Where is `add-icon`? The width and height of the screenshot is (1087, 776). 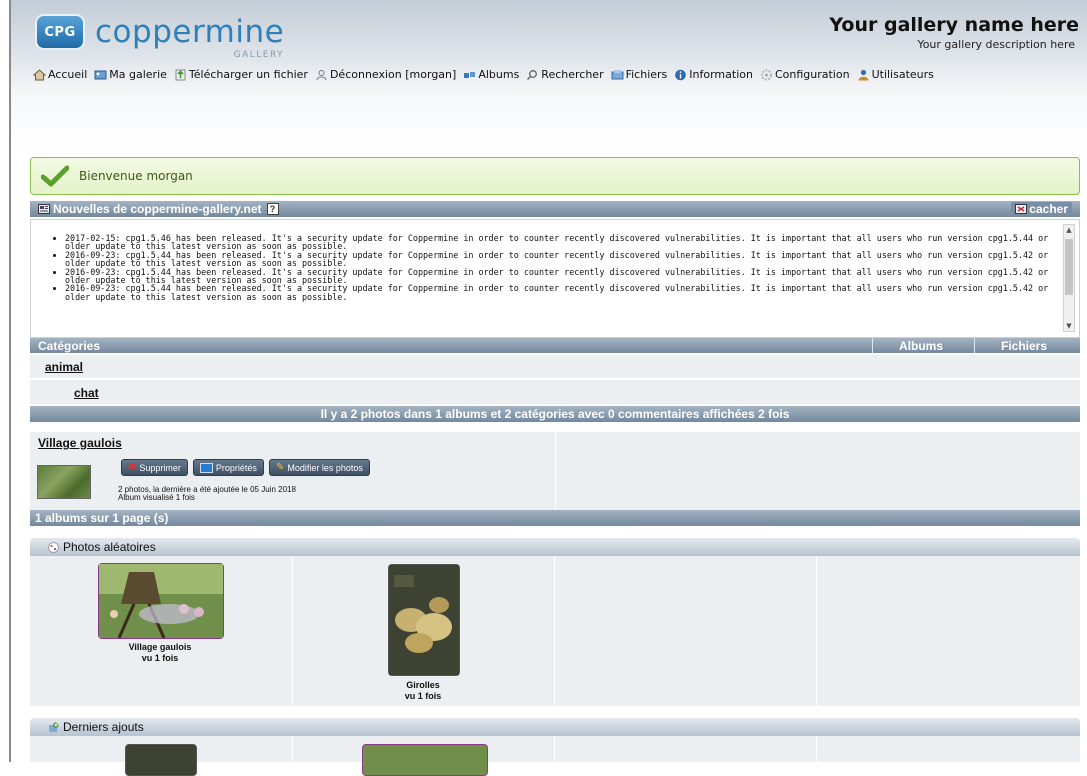 add-icon is located at coordinates (54, 726).